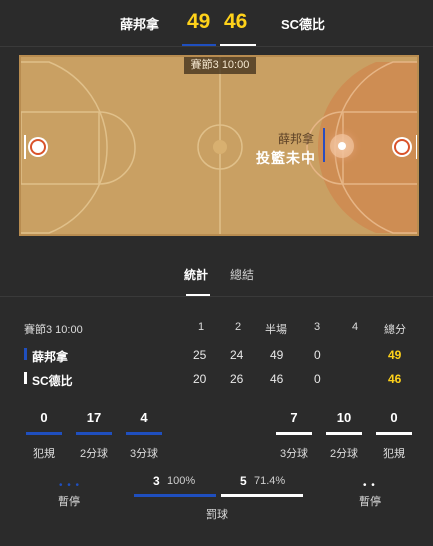 This screenshot has height=546, width=433. I want to click on away-3pt-label: 3分球, so click(294, 454).